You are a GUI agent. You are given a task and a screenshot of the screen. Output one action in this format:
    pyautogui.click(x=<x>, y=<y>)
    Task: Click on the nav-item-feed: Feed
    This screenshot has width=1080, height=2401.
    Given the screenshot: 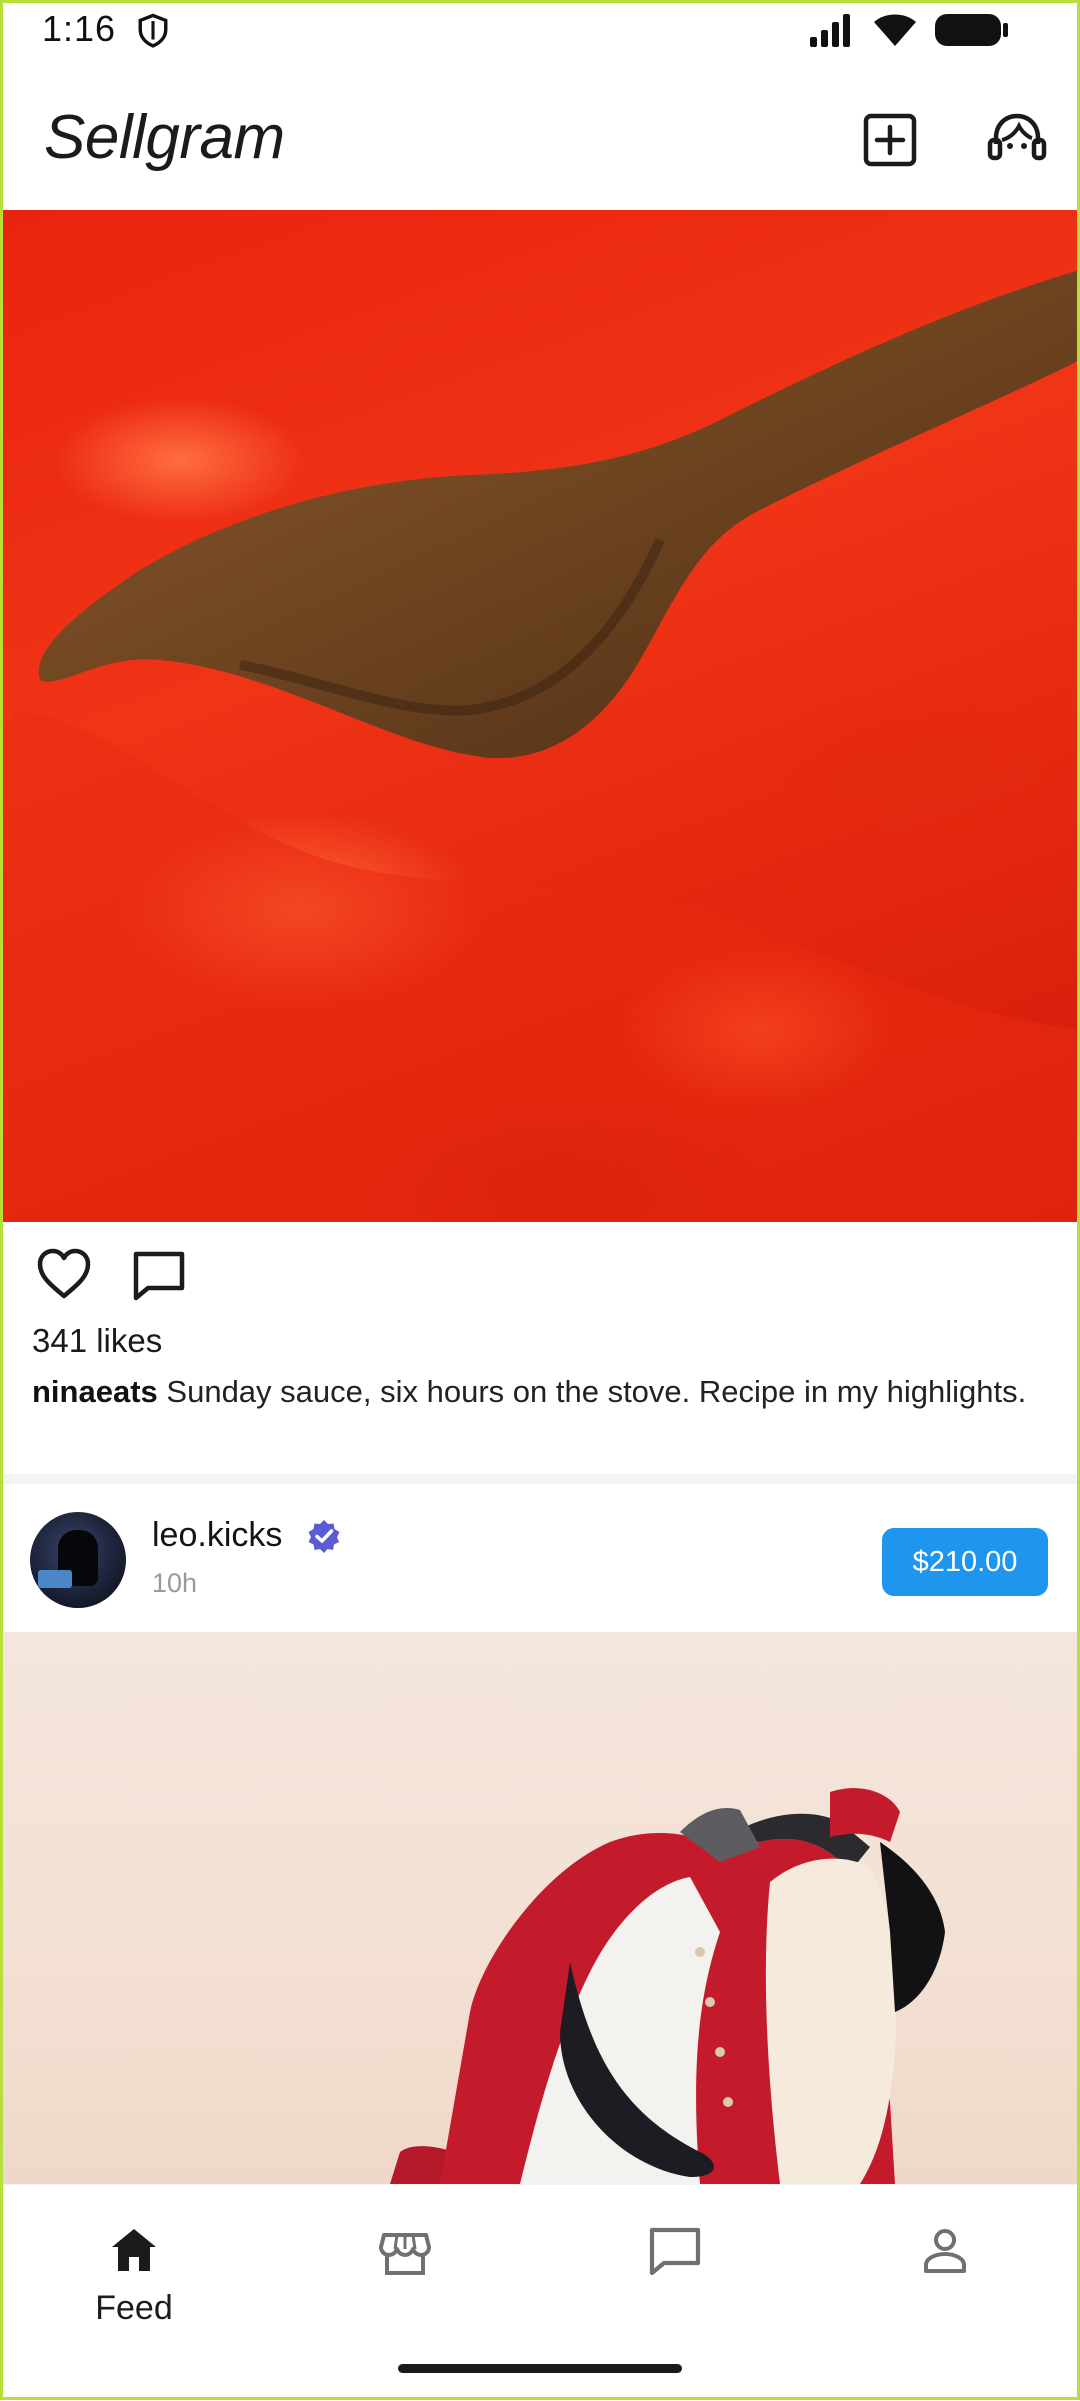 What is the action you would take?
    pyautogui.click(x=134, y=2266)
    